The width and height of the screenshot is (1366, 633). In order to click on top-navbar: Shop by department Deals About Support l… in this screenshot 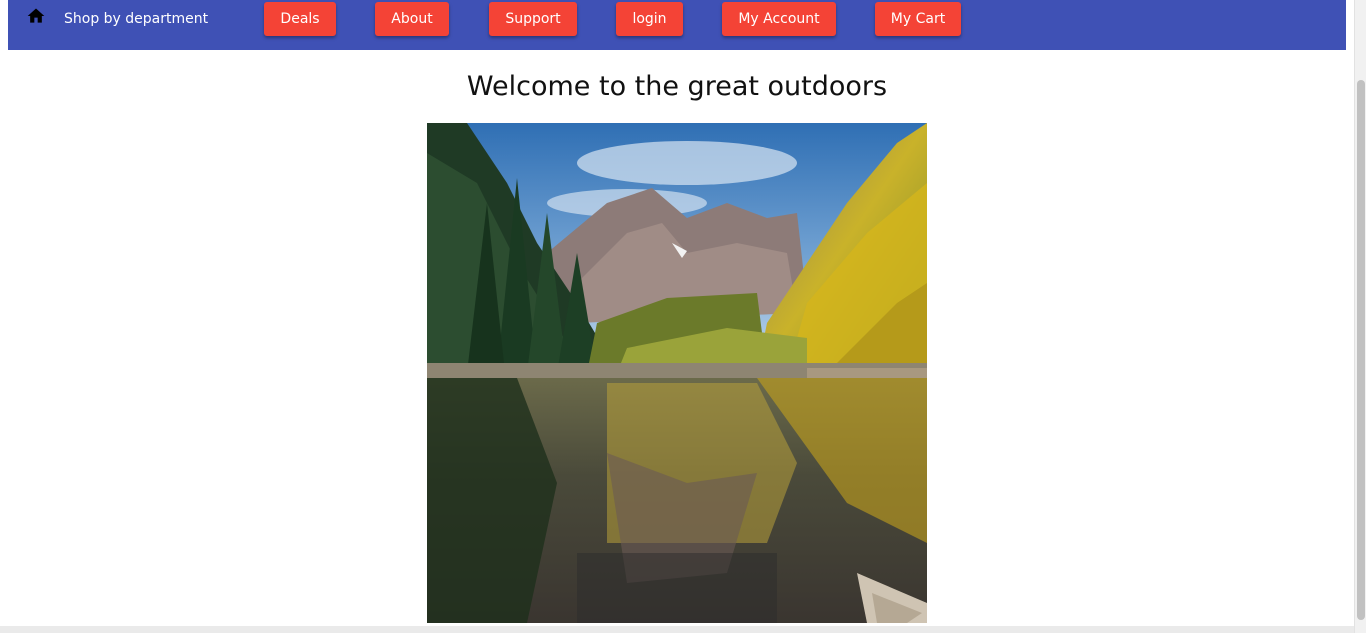, I will do `click(677, 25)`.